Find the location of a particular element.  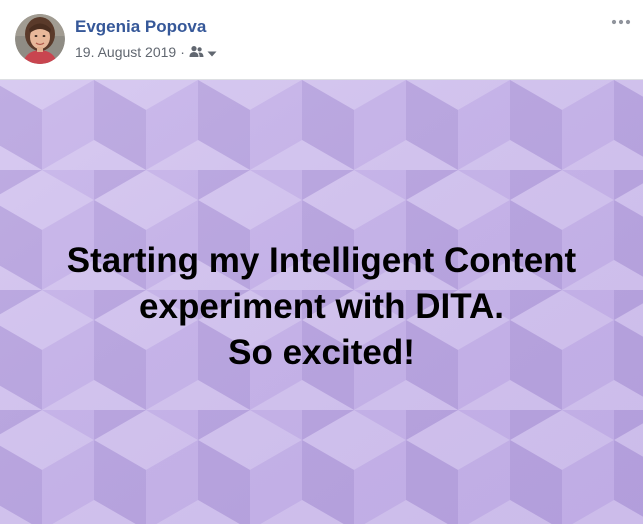

post-text-line: experiment with DITA. is located at coordinates (321, 306).